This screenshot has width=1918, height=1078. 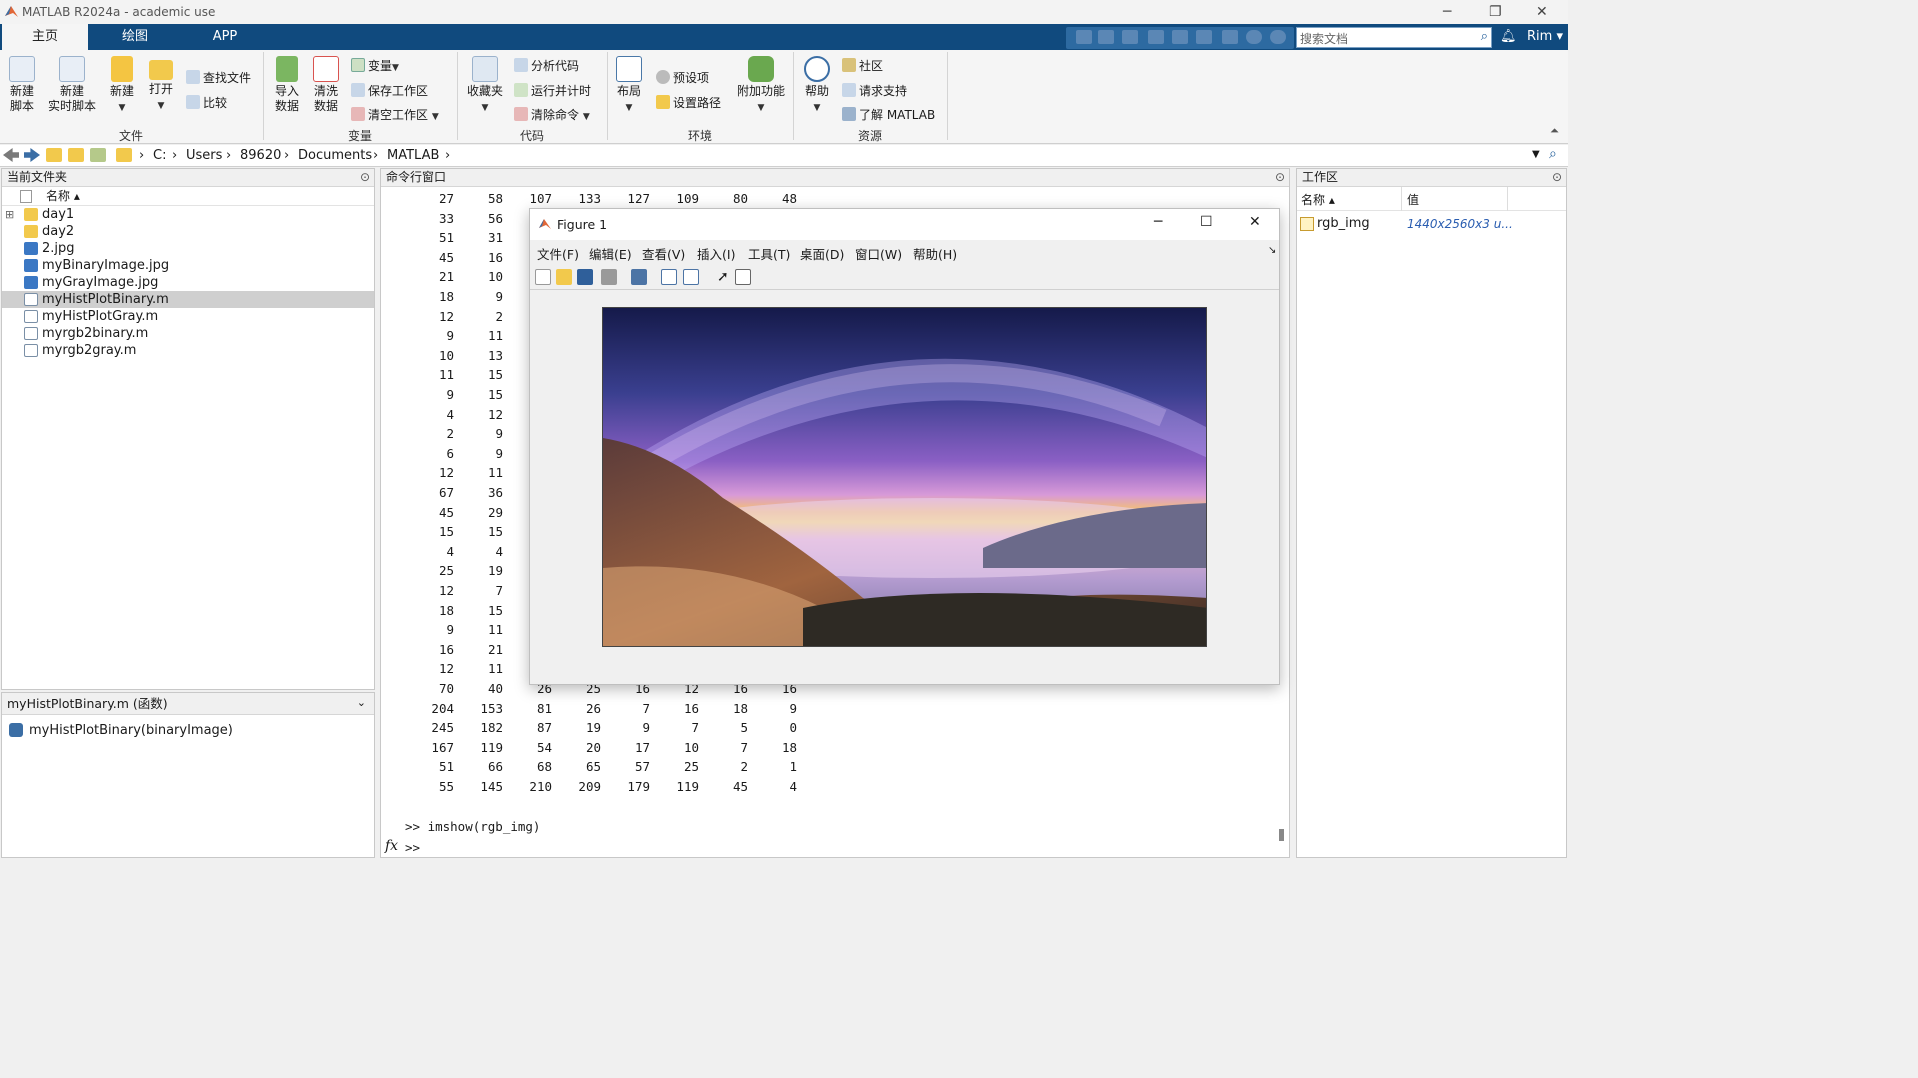 I want to click on menu-tools: 工具(T), so click(x=769, y=253).